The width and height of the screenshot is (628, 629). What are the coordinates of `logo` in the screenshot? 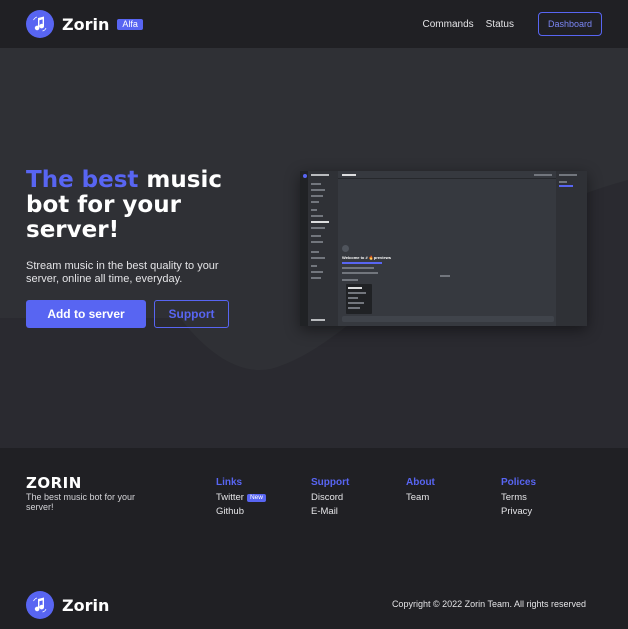 It's located at (40, 24).